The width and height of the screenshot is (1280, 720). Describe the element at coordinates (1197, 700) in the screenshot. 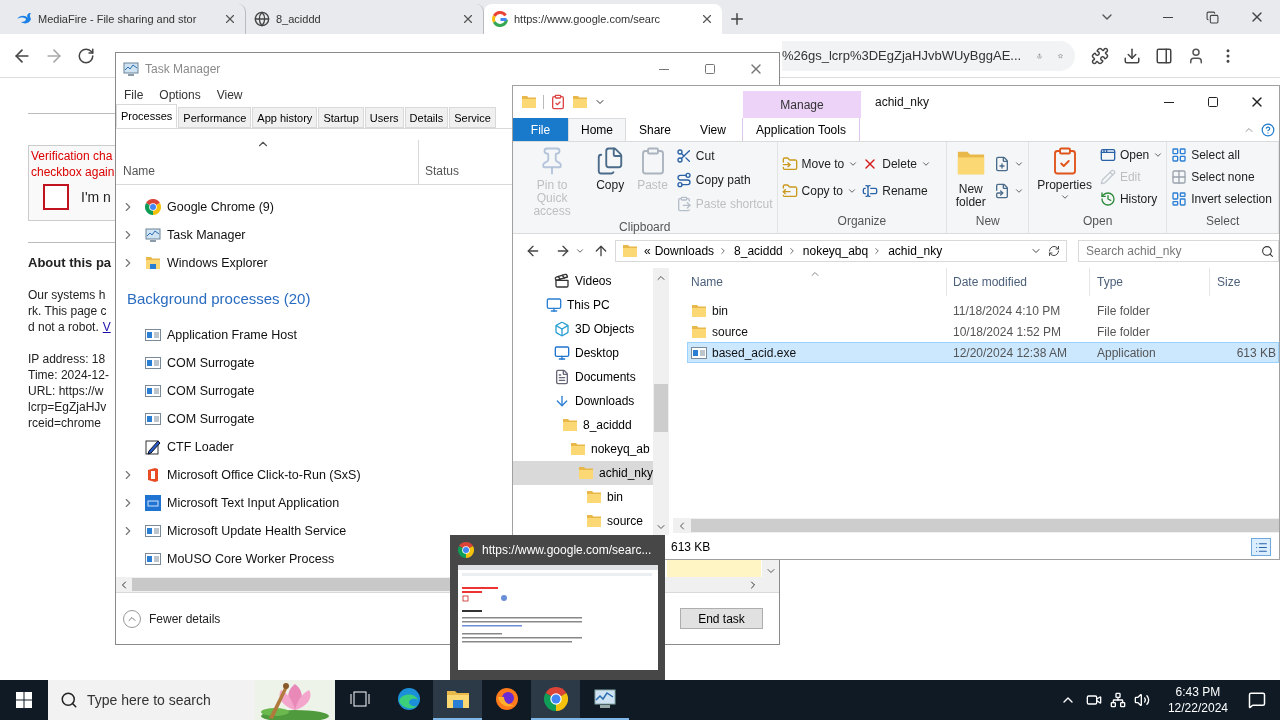

I see `clock: 6:43 PM 12/22/2024` at that location.